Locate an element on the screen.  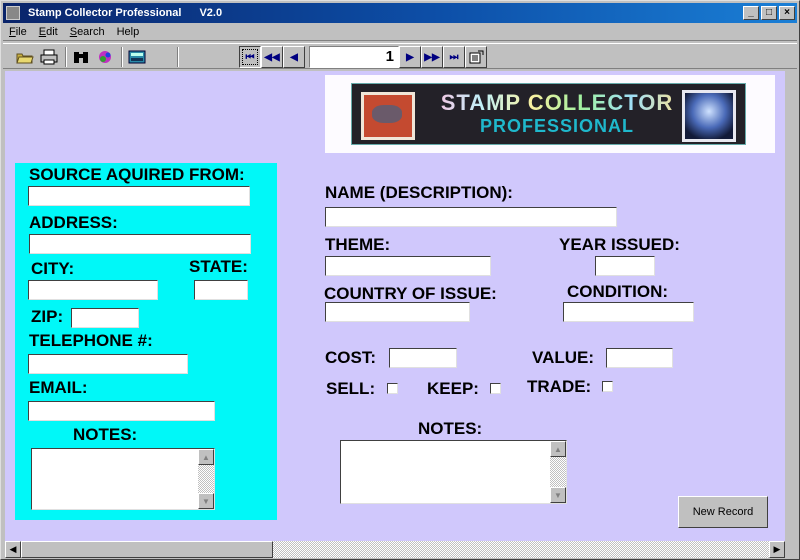
city-input is located at coordinates (93, 290).